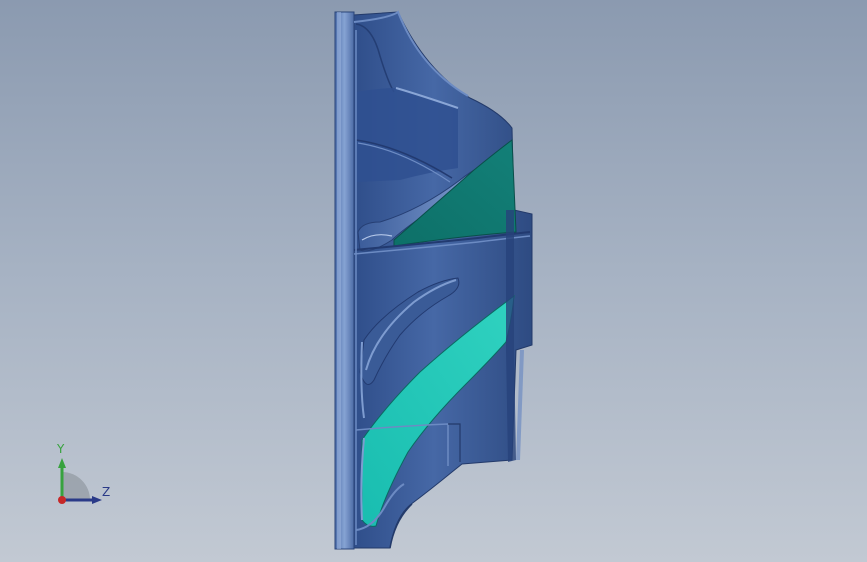 This screenshot has height=562, width=867. What do you see at coordinates (106, 492) in the screenshot?
I see `z-axis-label: Z` at bounding box center [106, 492].